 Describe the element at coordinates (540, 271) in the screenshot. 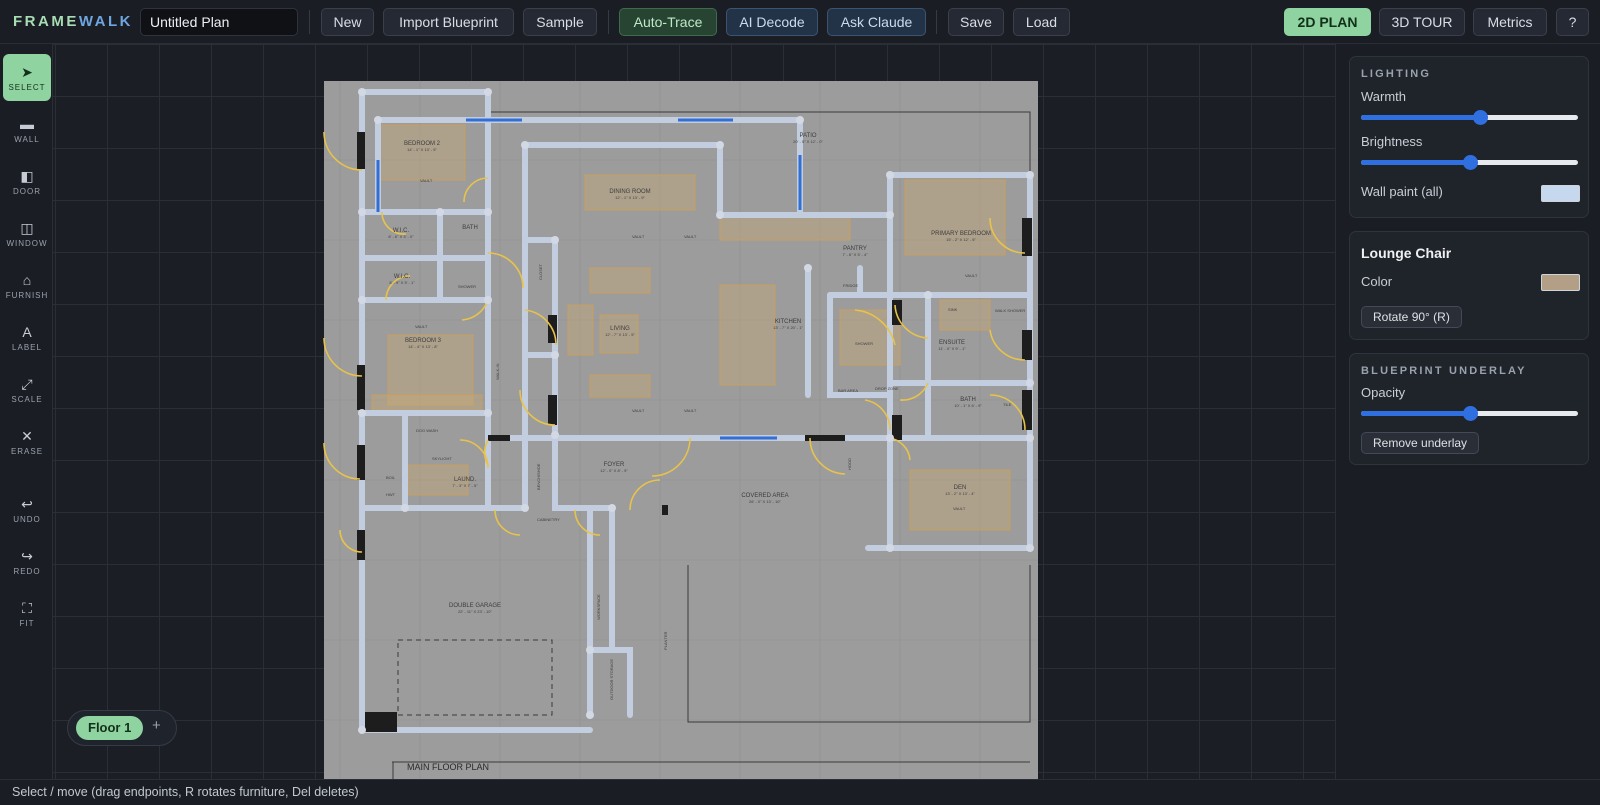

I see `note-closet: CLOSET` at that location.